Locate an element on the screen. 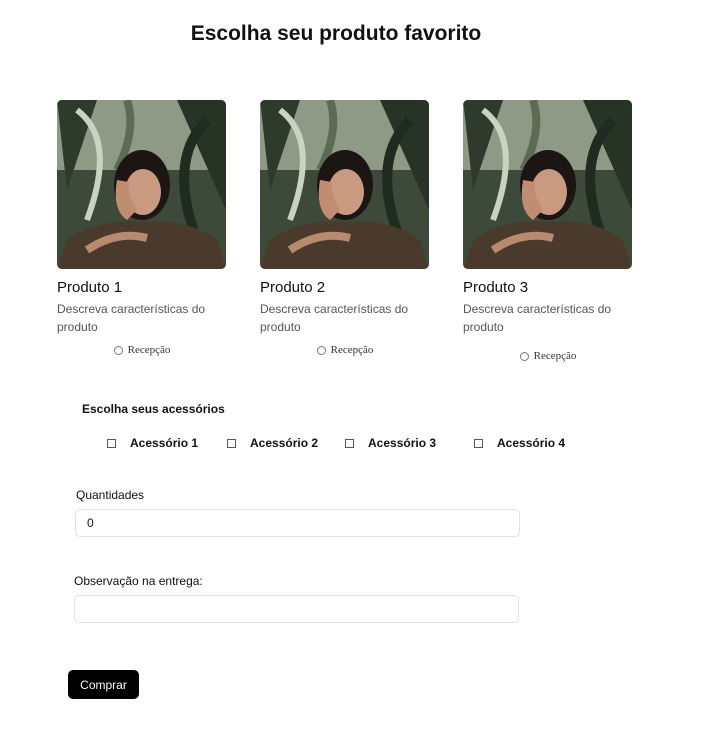 This screenshot has height=744, width=705. product-name: Produto 2 is located at coordinates (293, 287).